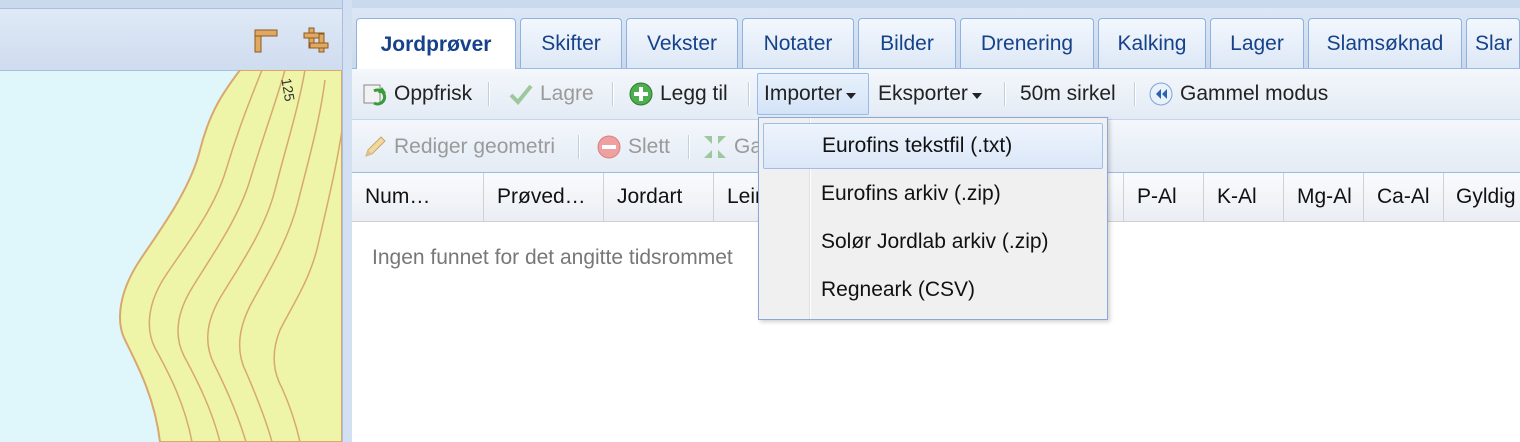 The image size is (1520, 442). I want to click on map-top-bar, so click(171, 4).